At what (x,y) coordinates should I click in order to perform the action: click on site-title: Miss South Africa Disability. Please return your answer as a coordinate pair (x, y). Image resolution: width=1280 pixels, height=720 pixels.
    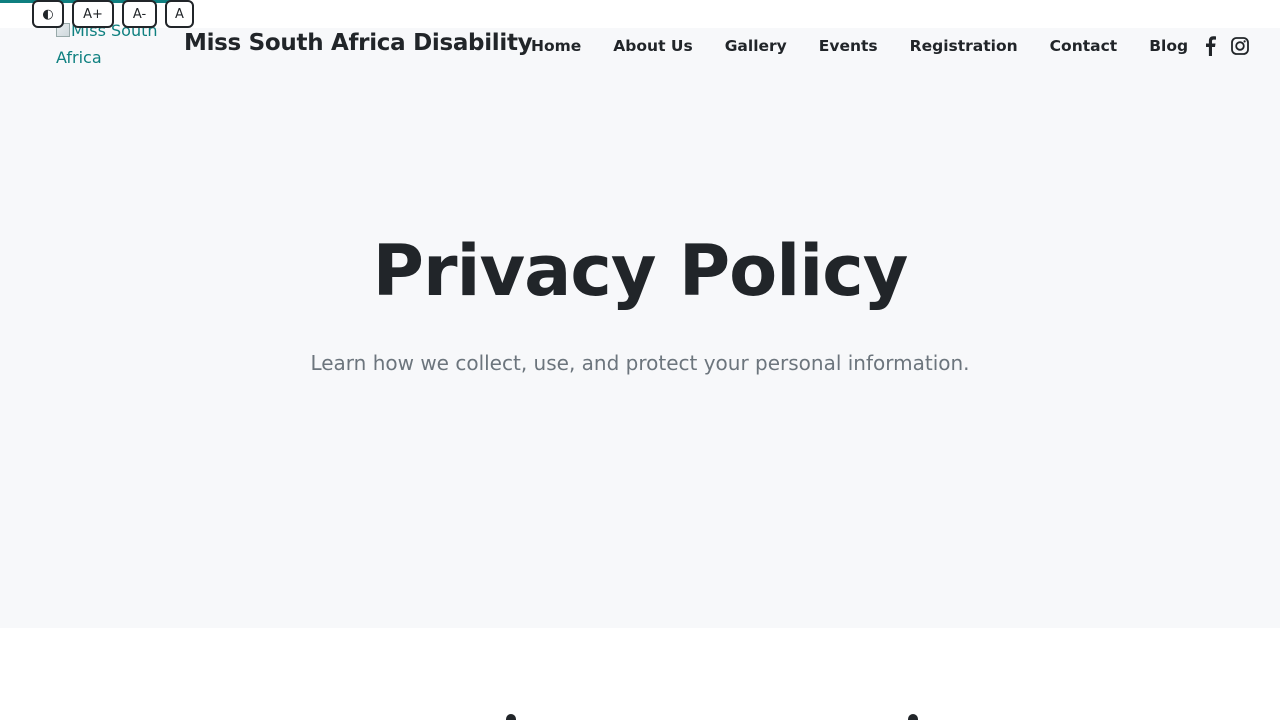
    Looking at the image, I should click on (358, 43).